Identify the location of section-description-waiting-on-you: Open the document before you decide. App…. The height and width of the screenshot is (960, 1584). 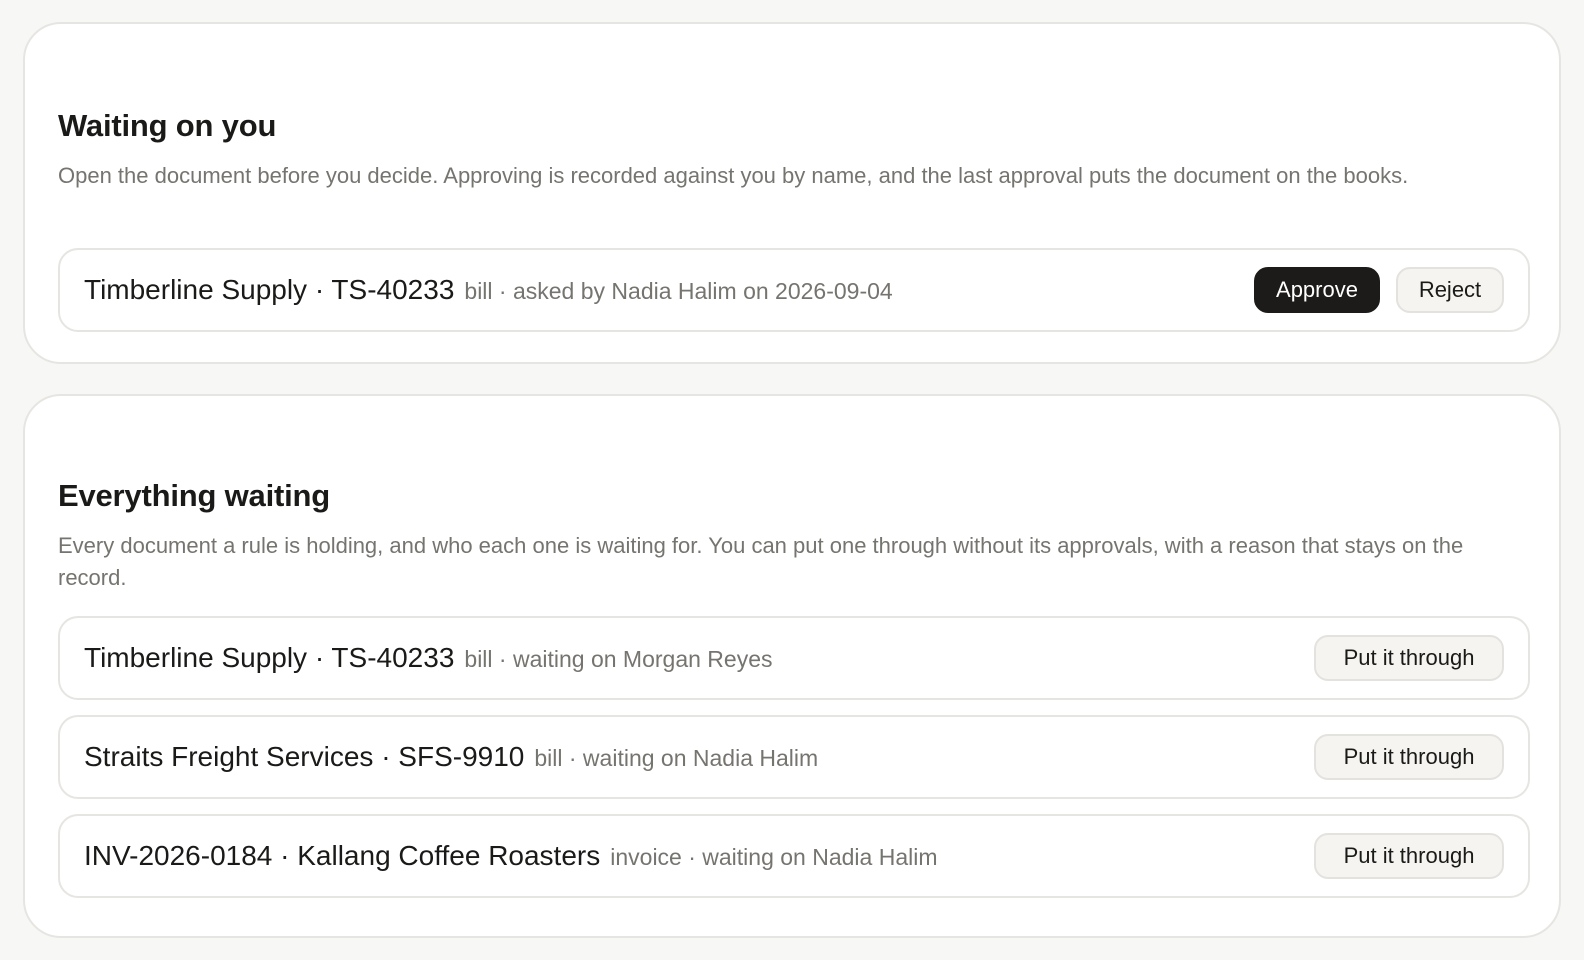
(733, 175).